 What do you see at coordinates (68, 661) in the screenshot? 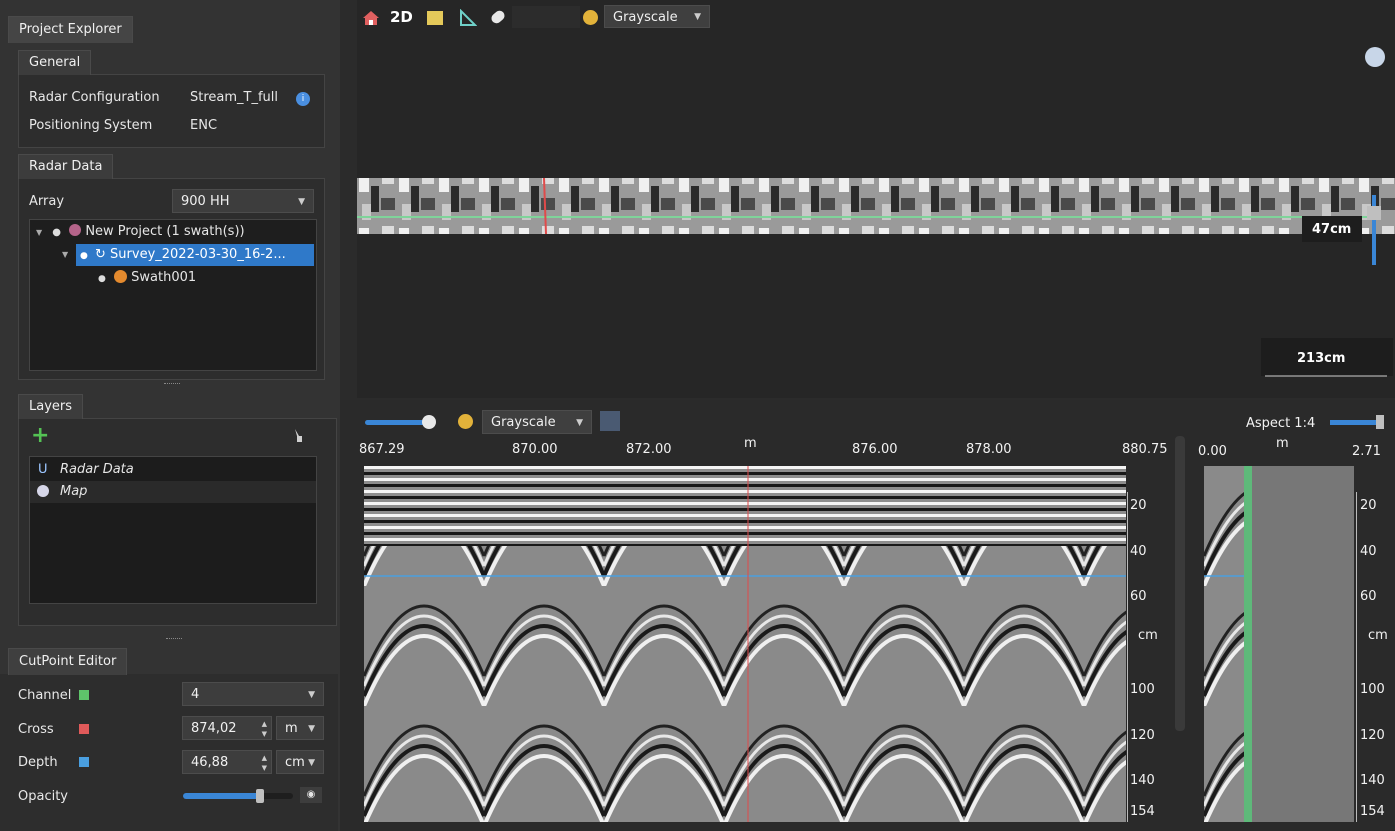
I see `cutpoint-tab: CutPoint Editor` at bounding box center [68, 661].